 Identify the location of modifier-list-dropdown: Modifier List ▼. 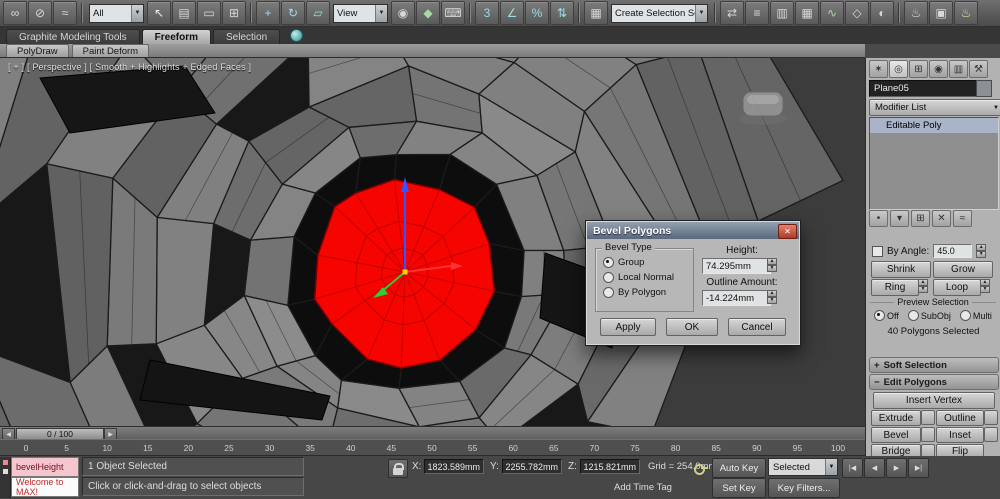
(934, 107).